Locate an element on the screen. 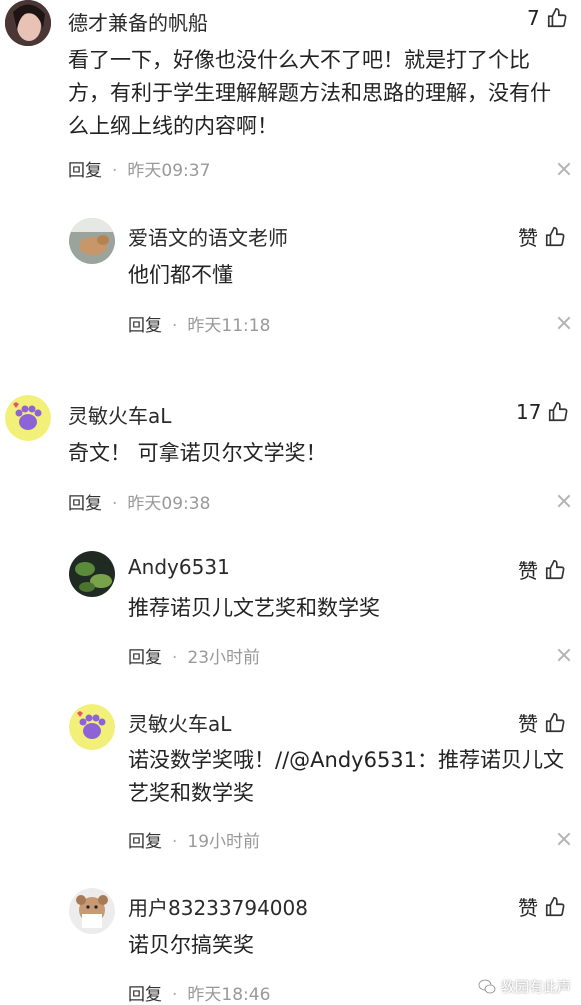 This screenshot has width=581, height=1005. like-count: 7 is located at coordinates (533, 18).